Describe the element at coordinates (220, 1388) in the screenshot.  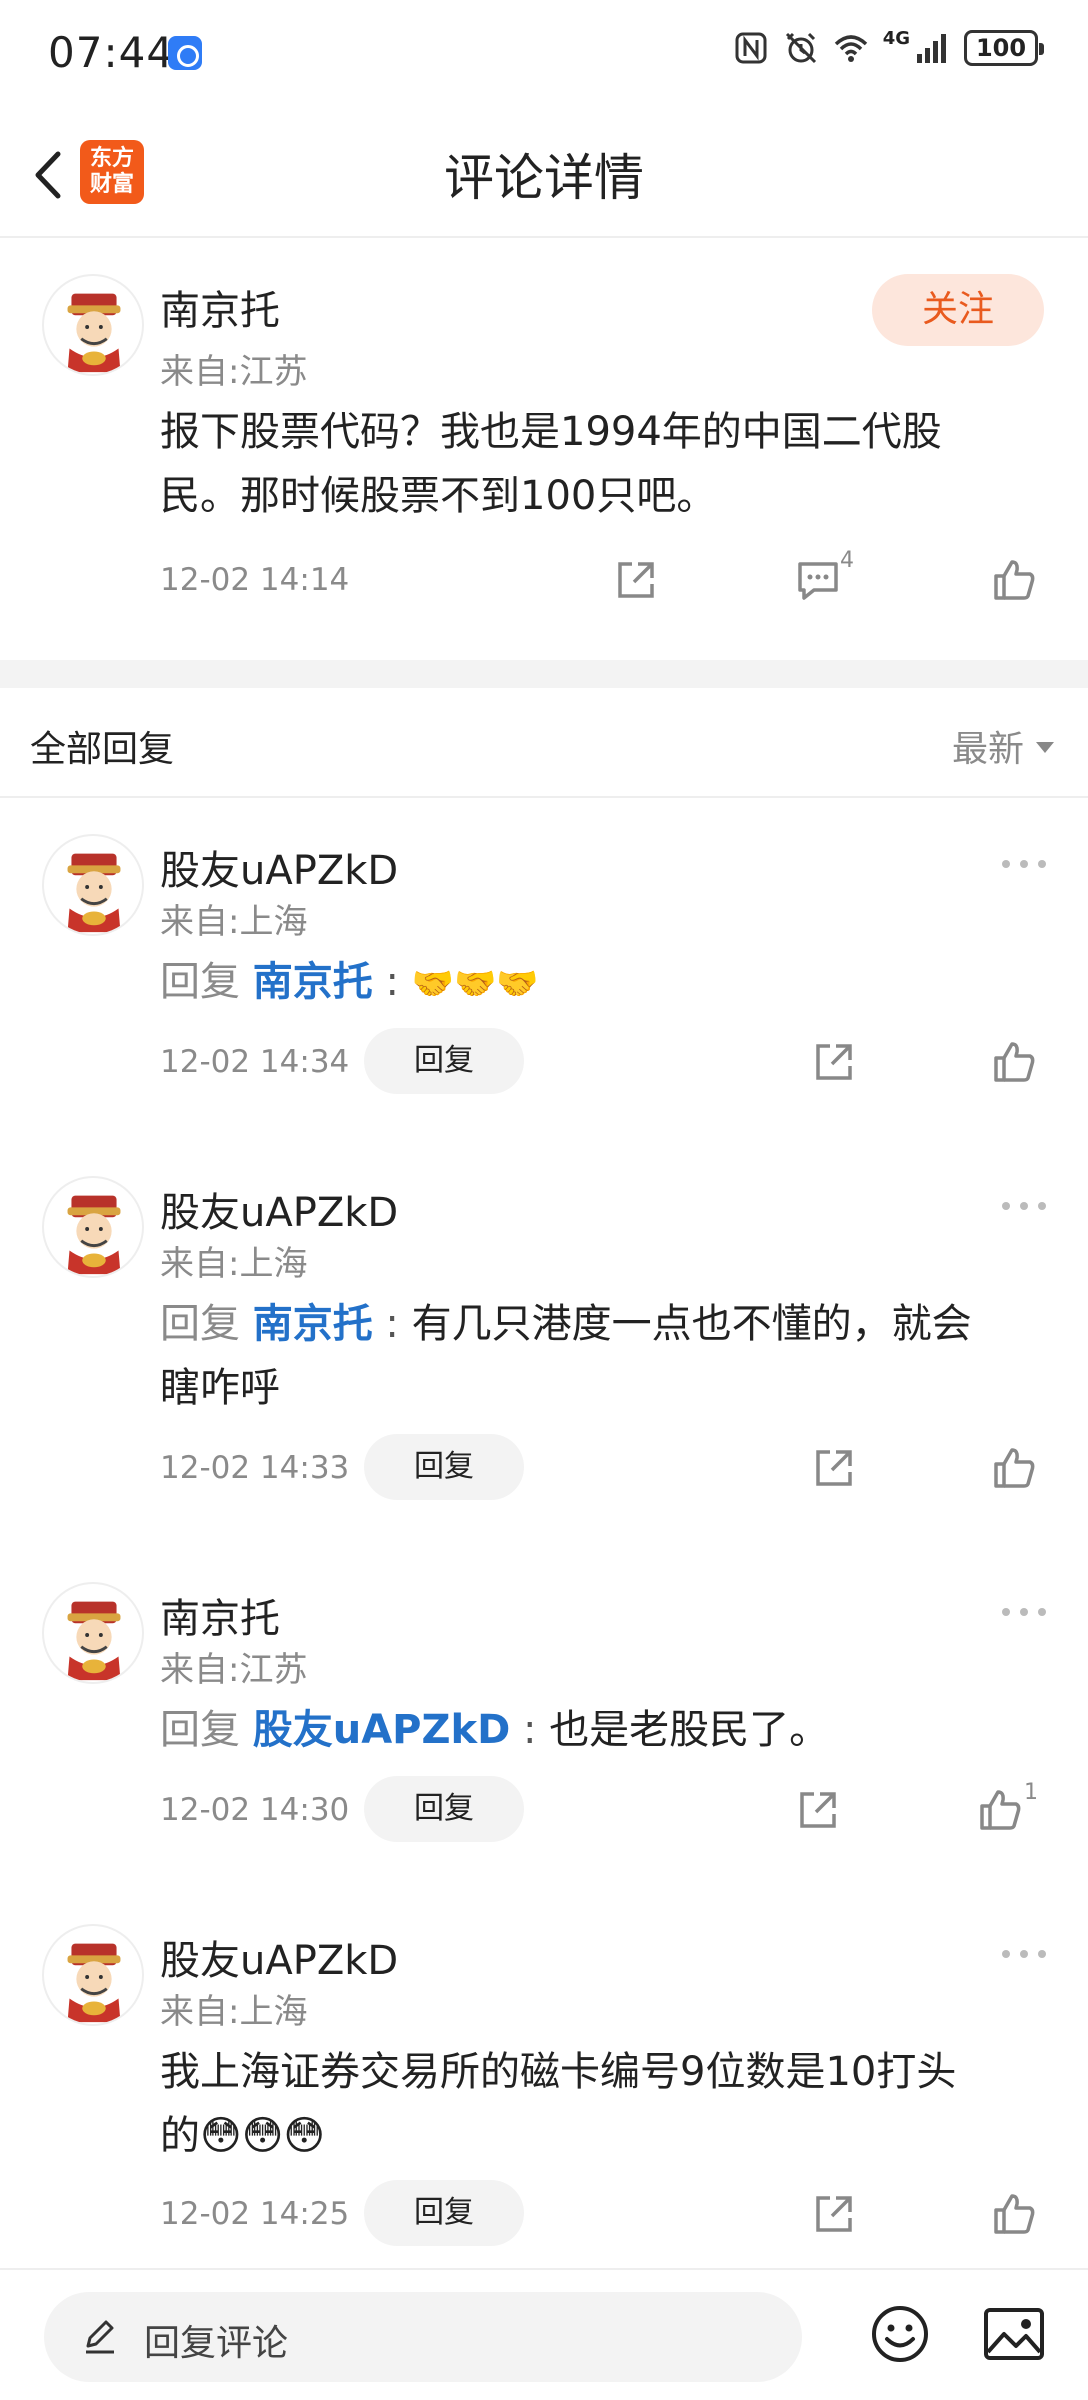
I see `reply-text-line: 瞎咋呼` at that location.